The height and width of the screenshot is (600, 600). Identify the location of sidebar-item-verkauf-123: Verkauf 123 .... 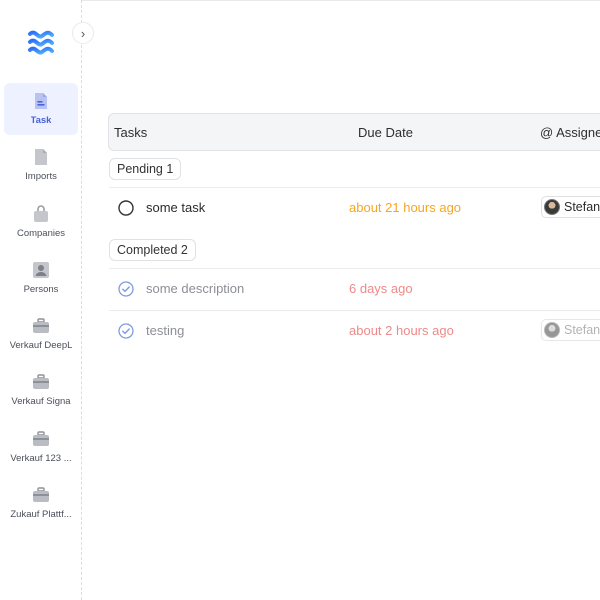
(41, 447).